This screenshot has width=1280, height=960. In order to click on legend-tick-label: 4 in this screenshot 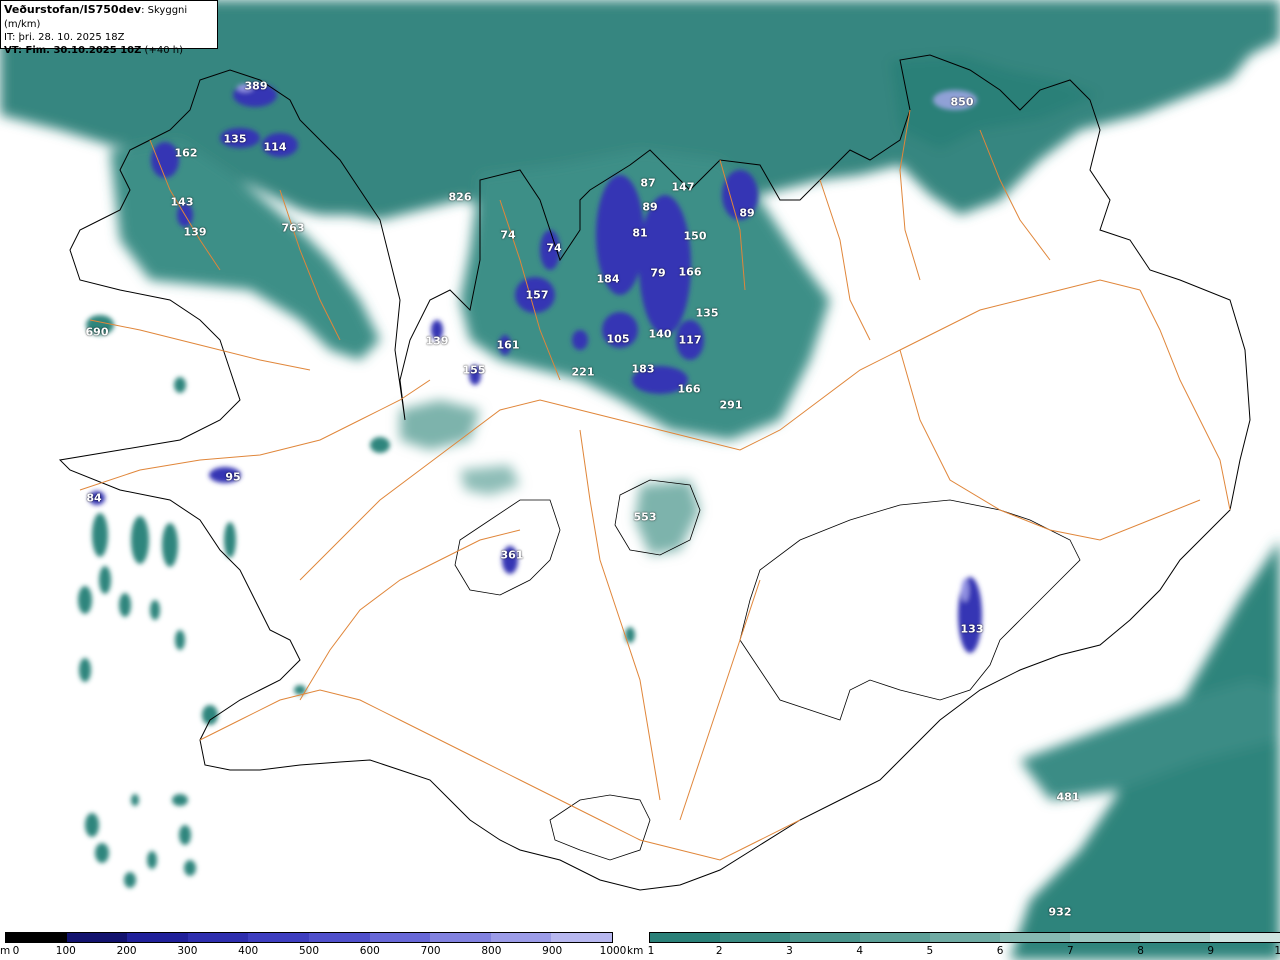, I will do `click(859, 951)`.